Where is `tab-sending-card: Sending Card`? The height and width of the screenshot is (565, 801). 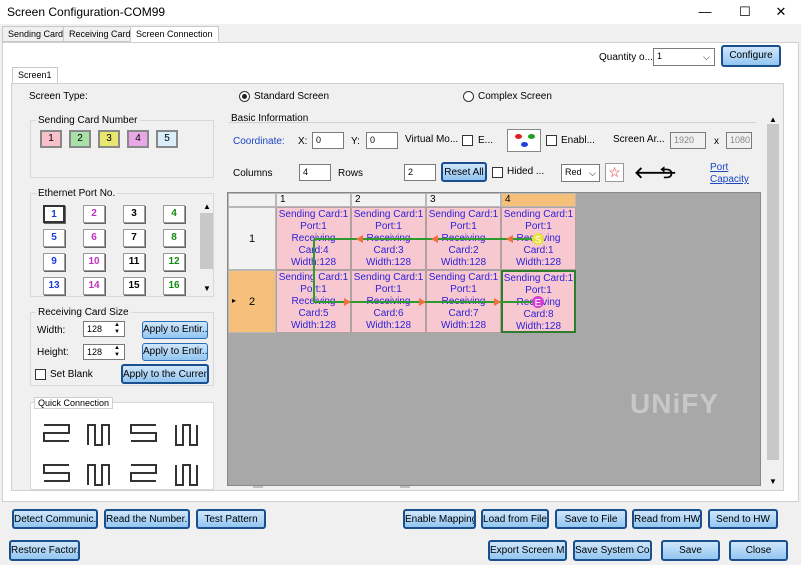 tab-sending-card: Sending Card is located at coordinates (36, 34).